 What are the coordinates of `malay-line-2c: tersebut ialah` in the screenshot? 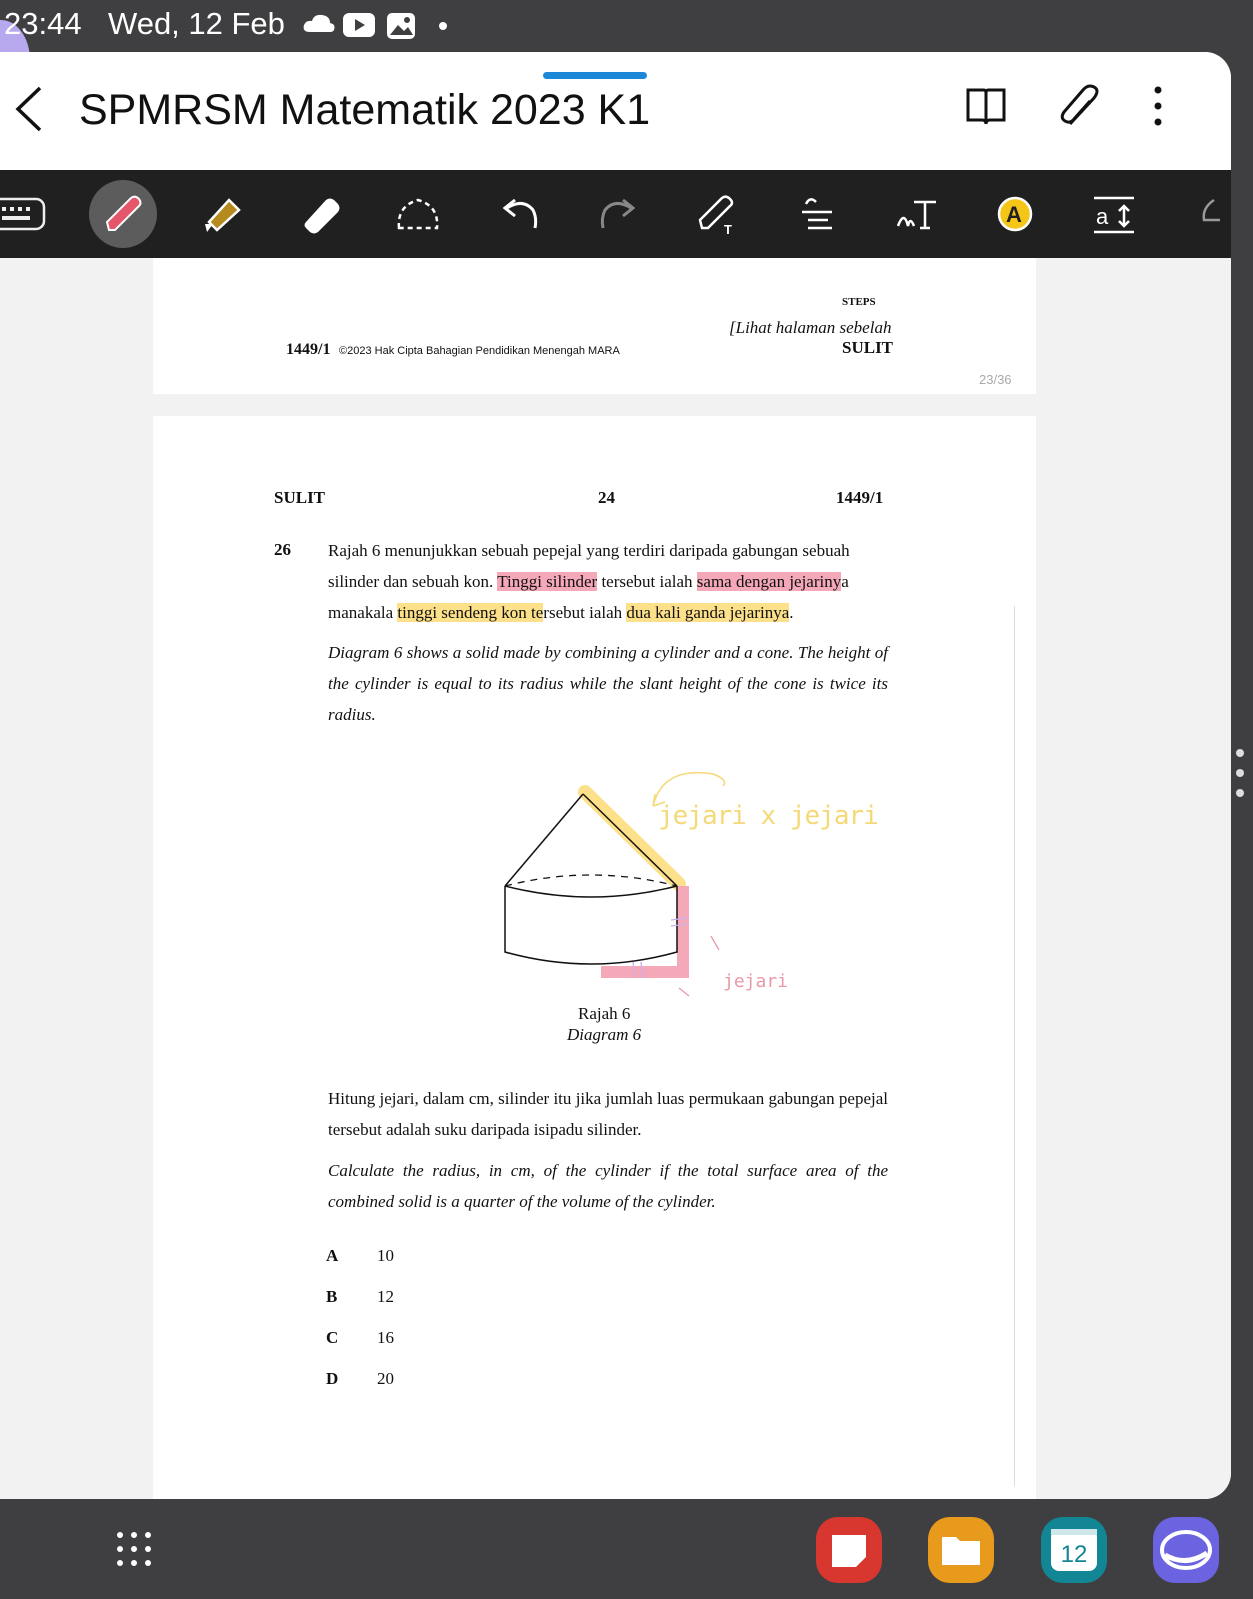 It's located at (647, 581).